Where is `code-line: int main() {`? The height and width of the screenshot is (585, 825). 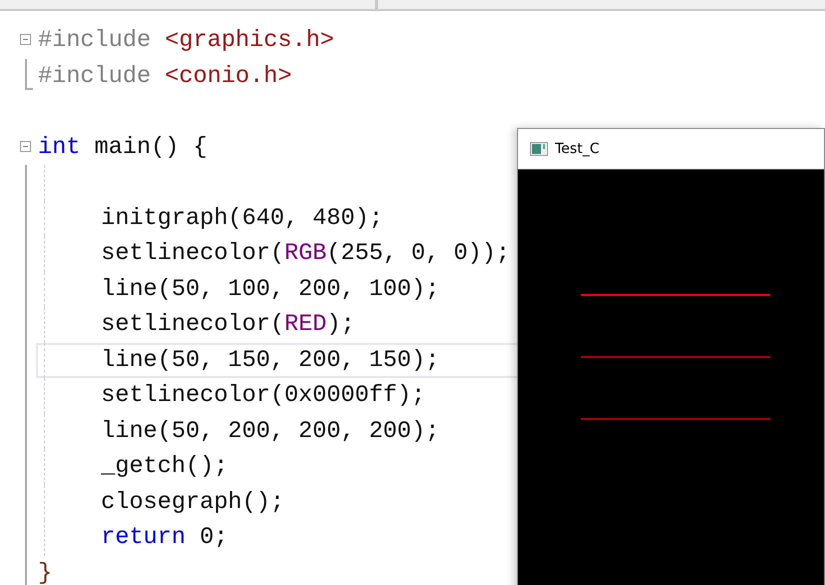 code-line: int main() { is located at coordinates (123, 147).